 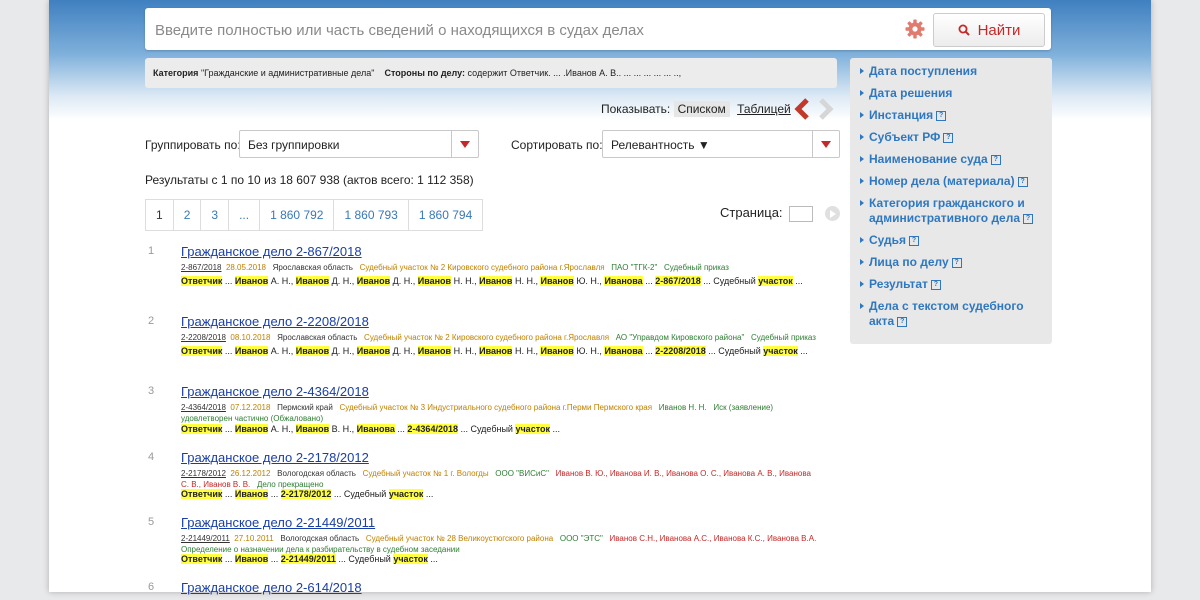 I want to click on snippet-highlight: 2-21449/2011, so click(x=308, y=559).